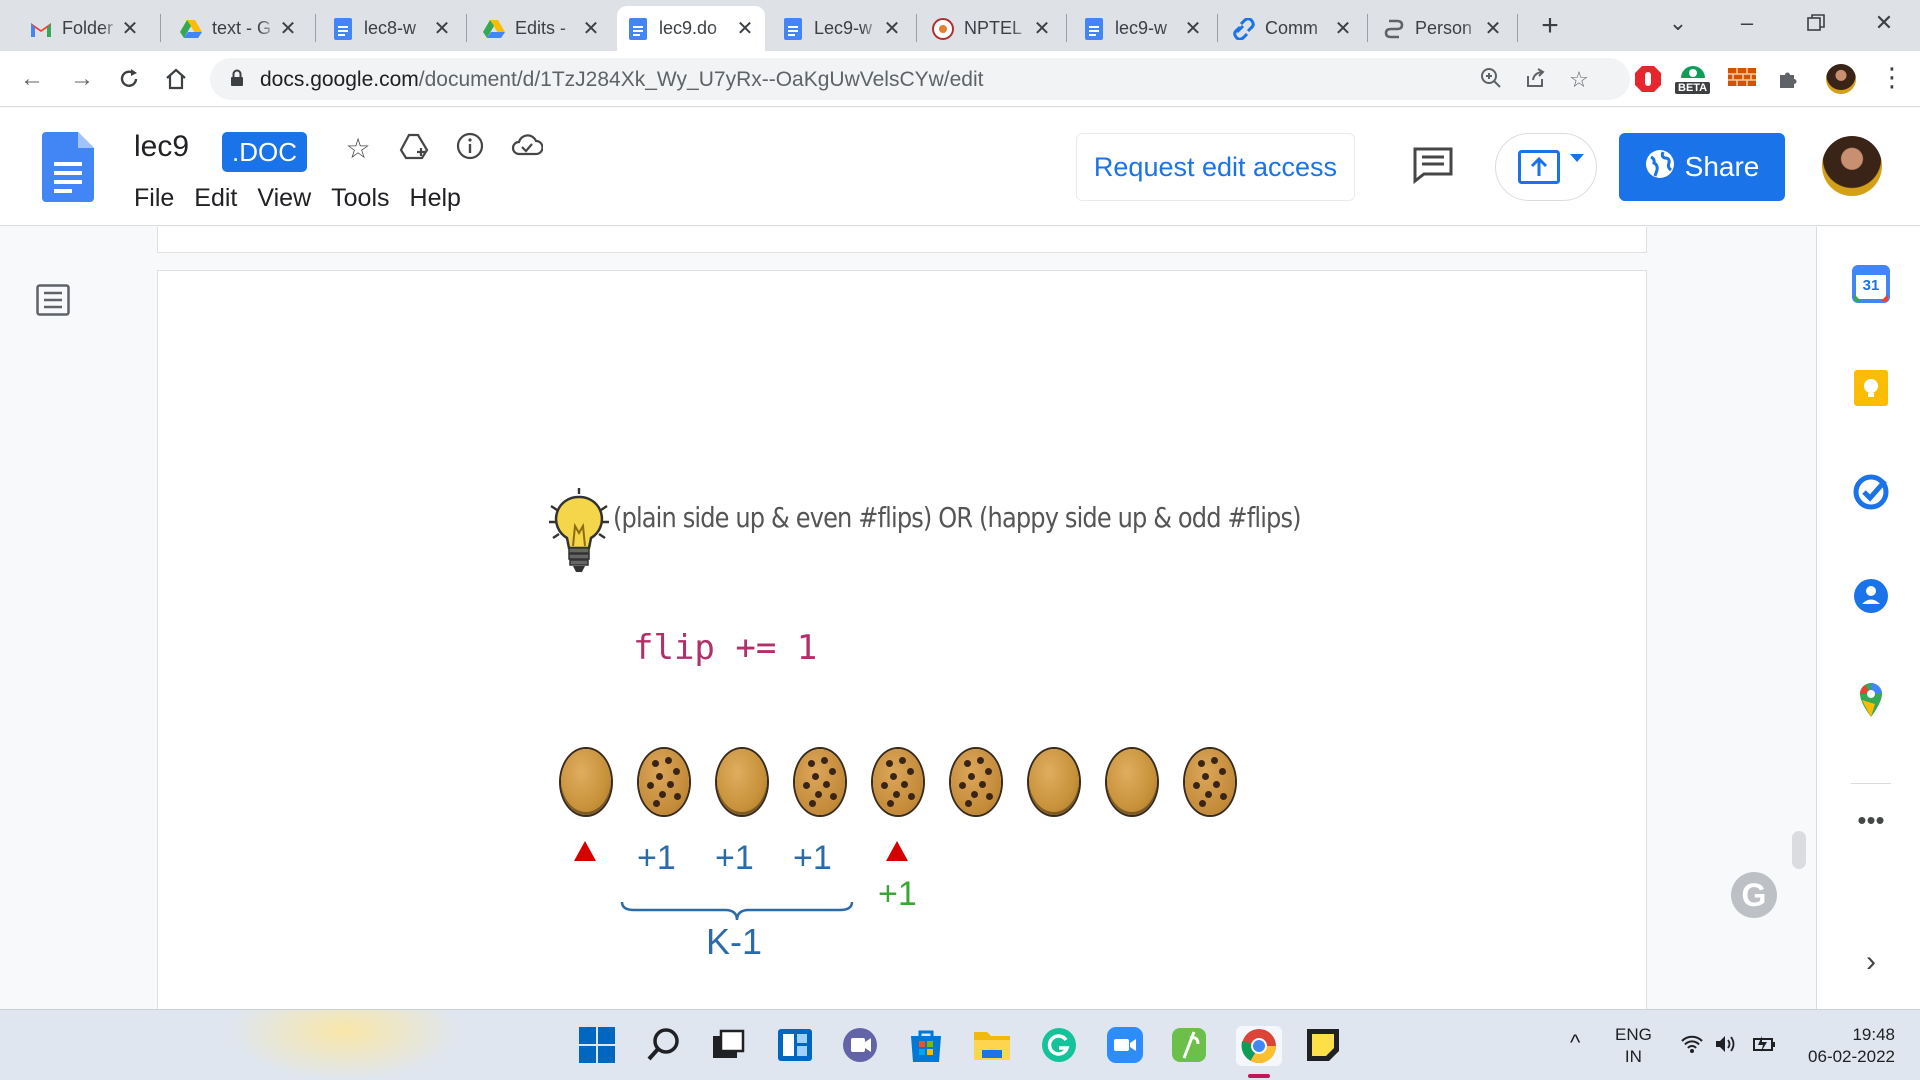  I want to click on share-button: Share, so click(1702, 167).